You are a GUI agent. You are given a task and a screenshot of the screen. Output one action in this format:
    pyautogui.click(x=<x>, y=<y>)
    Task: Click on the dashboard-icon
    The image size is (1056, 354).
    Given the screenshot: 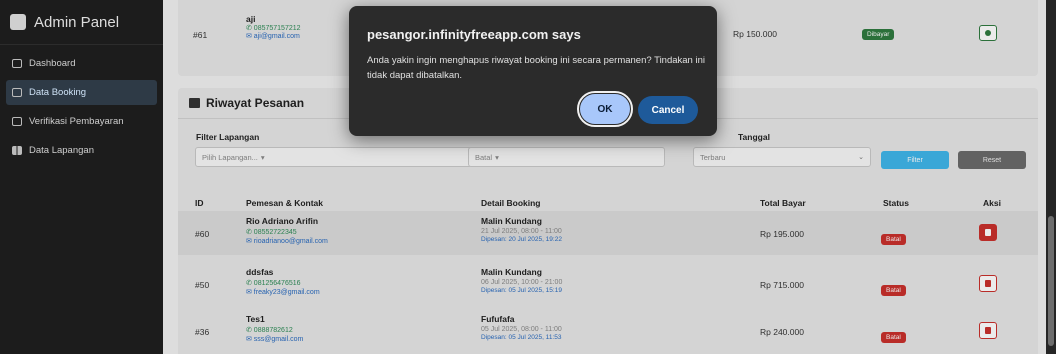 What is the action you would take?
    pyautogui.click(x=17, y=63)
    